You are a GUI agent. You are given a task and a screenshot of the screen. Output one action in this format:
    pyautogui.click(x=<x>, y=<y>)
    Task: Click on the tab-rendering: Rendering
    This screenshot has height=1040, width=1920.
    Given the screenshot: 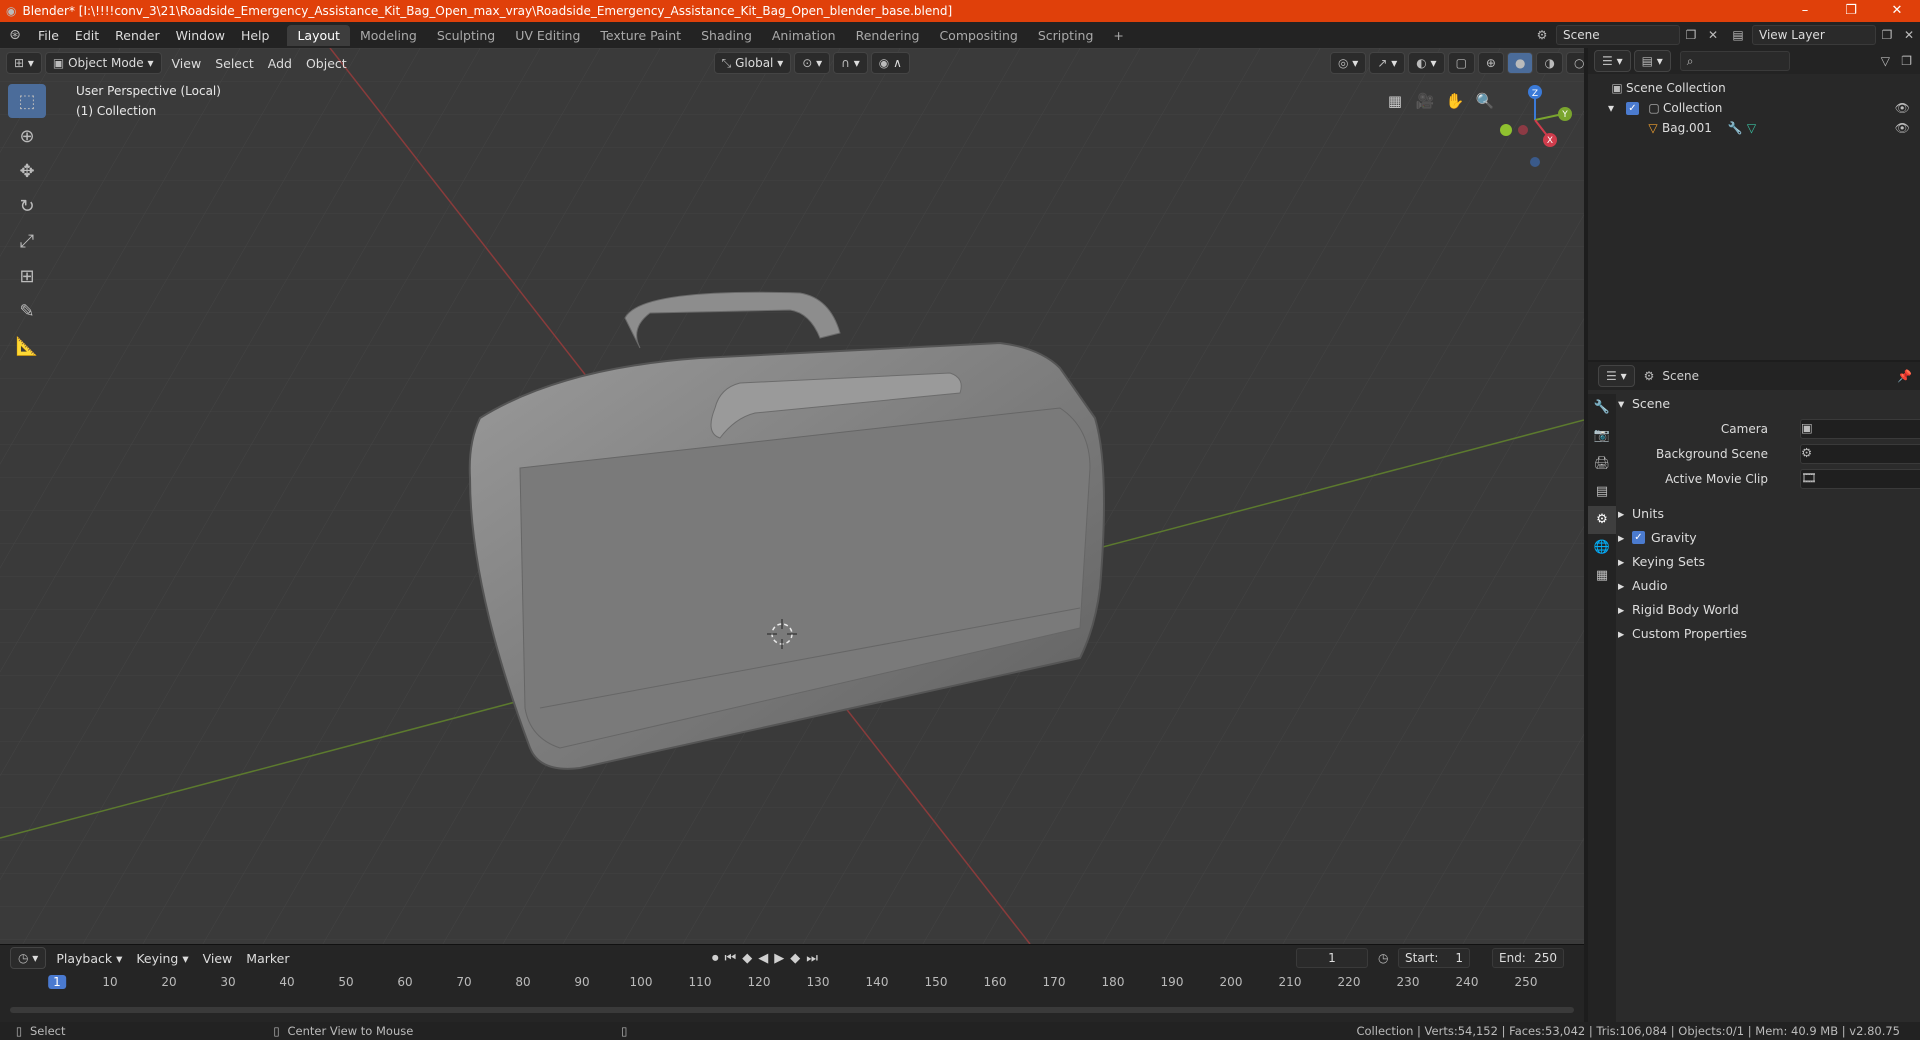 What is the action you would take?
    pyautogui.click(x=888, y=35)
    